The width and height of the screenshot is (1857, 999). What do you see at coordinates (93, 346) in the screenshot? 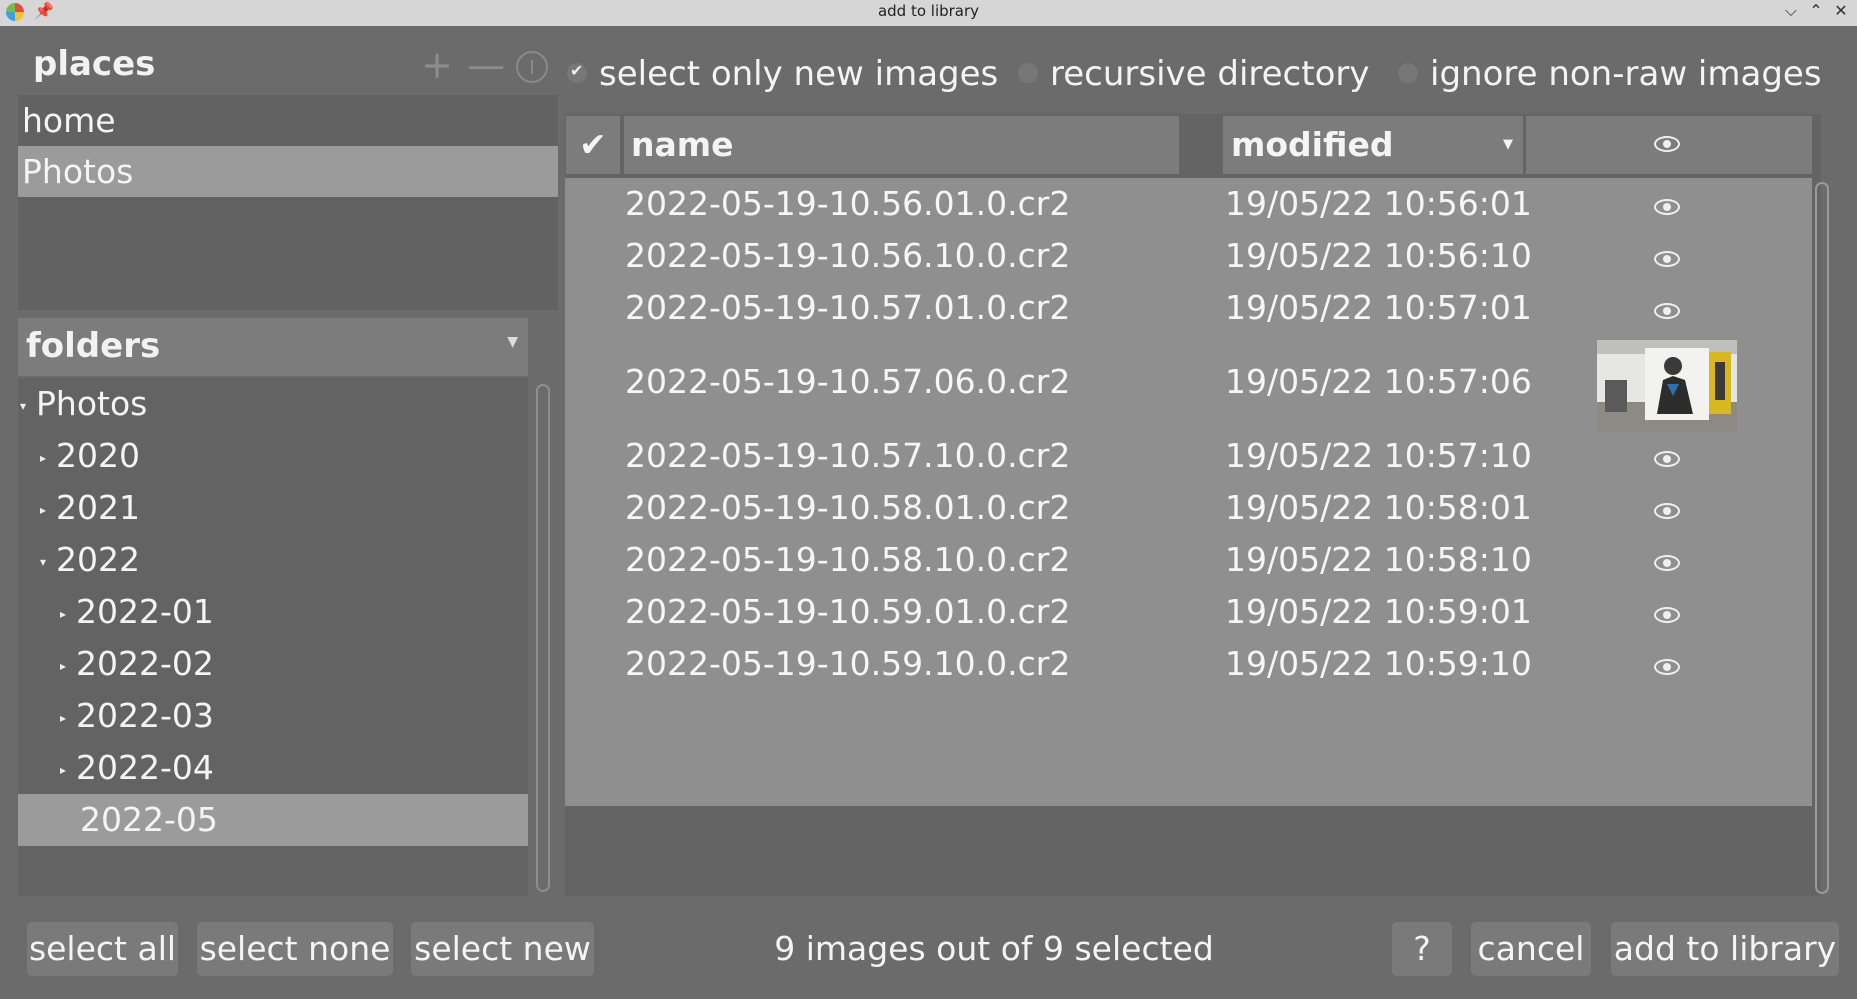
I see `folders-heading: folders` at bounding box center [93, 346].